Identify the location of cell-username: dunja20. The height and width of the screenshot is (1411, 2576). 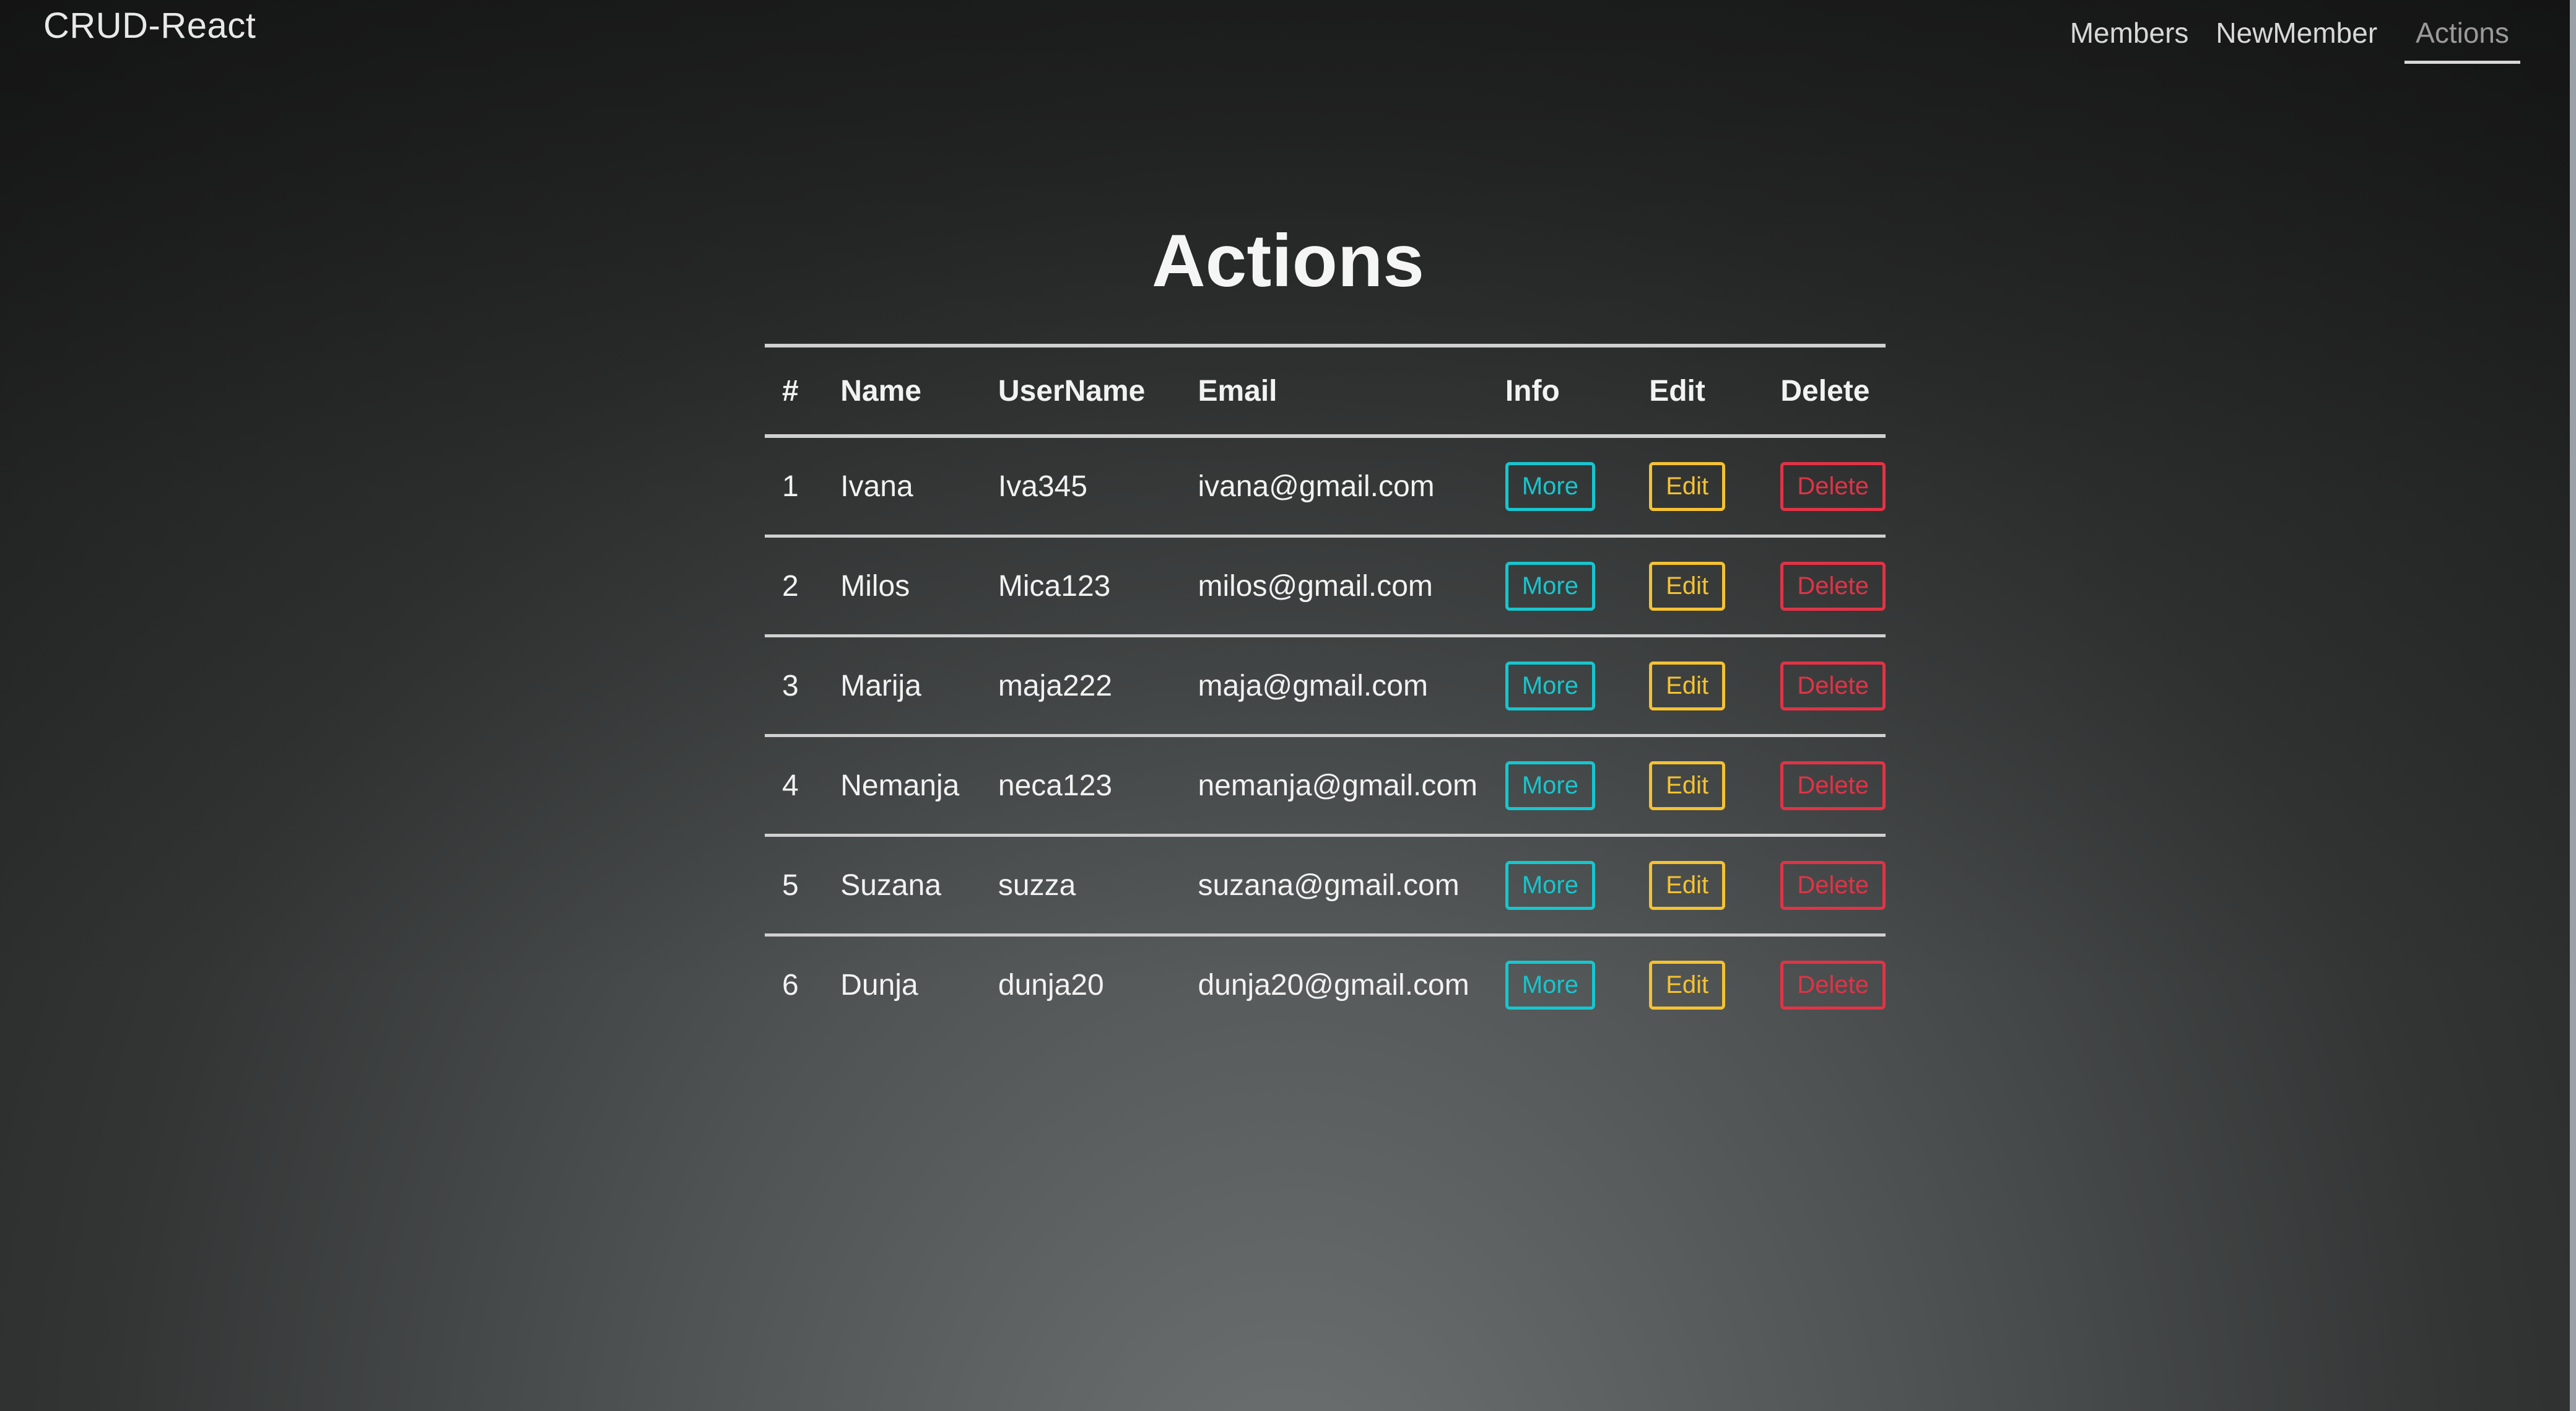
(1051, 985).